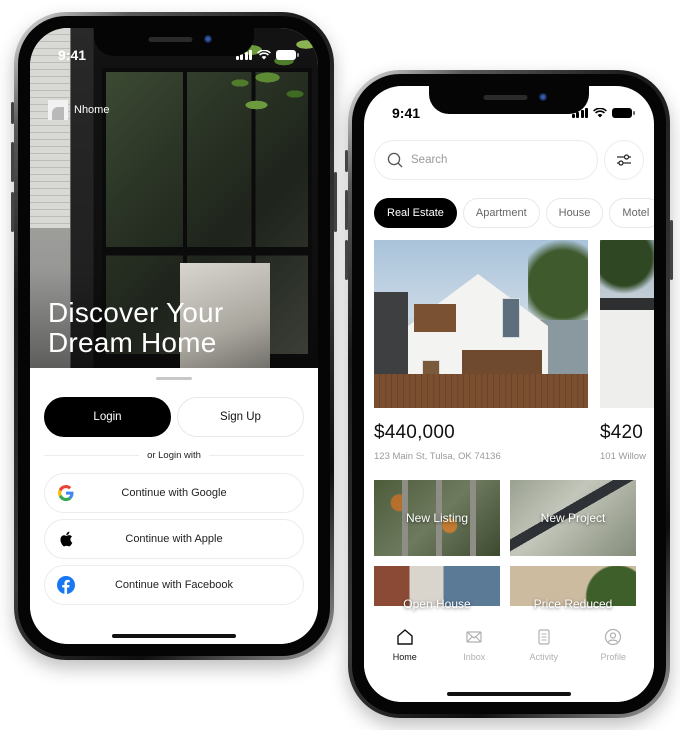 Image resolution: width=680 pixels, height=730 pixels. I want to click on listing-card: $420 101 Willow, so click(627, 351).